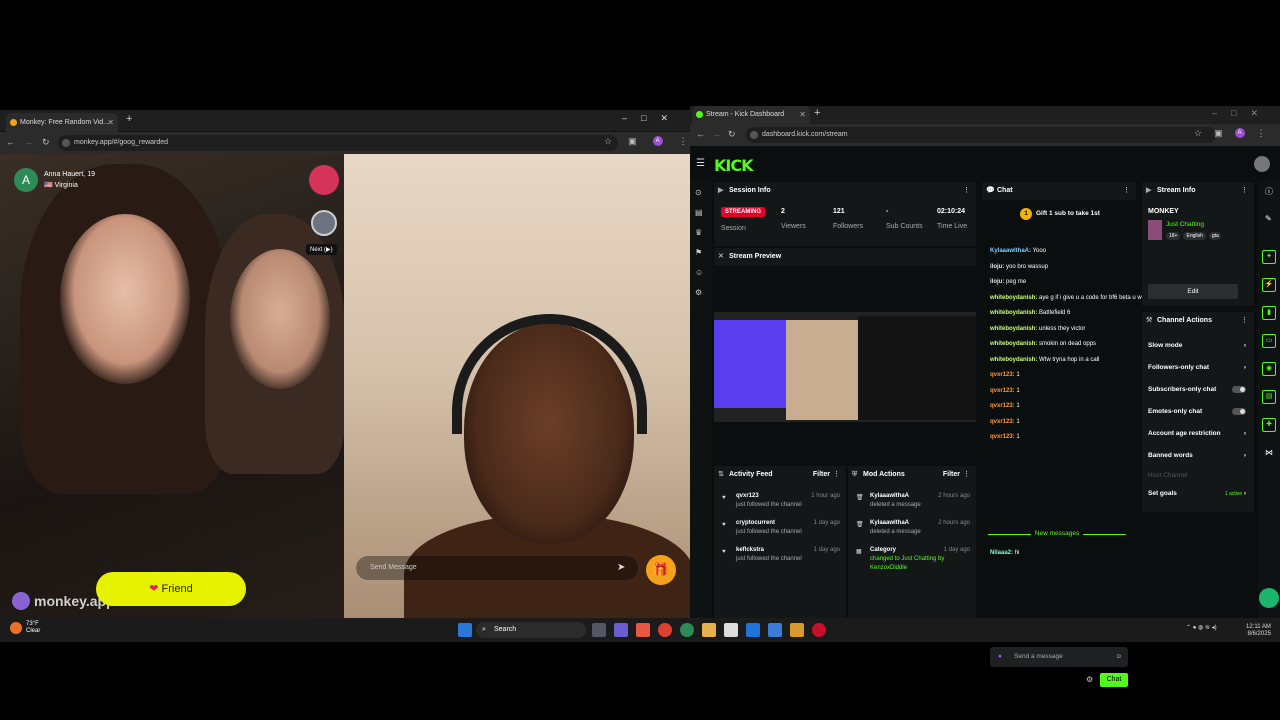  Describe the element at coordinates (821, 475) in the screenshot. I see `activity-filter-button: Filter` at that location.